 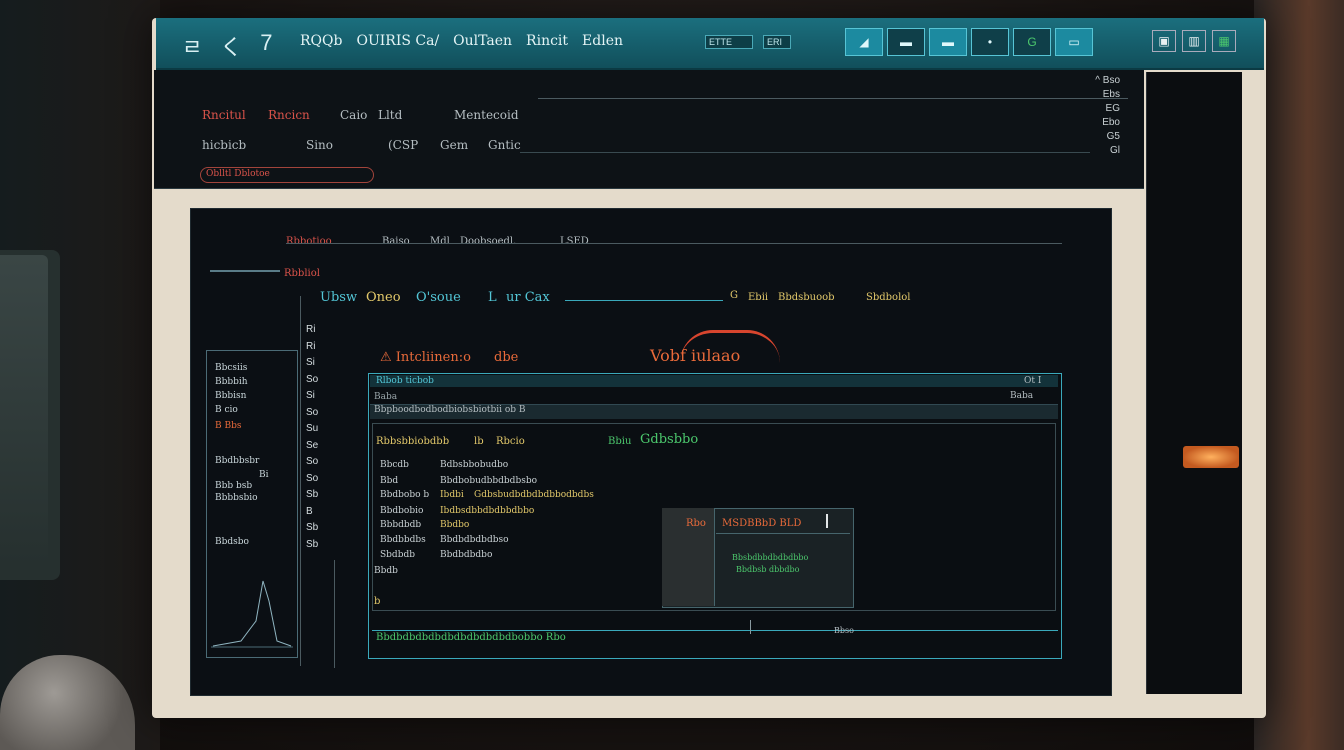 What do you see at coordinates (734, 295) in the screenshot?
I see `title-right-icon: G` at bounding box center [734, 295].